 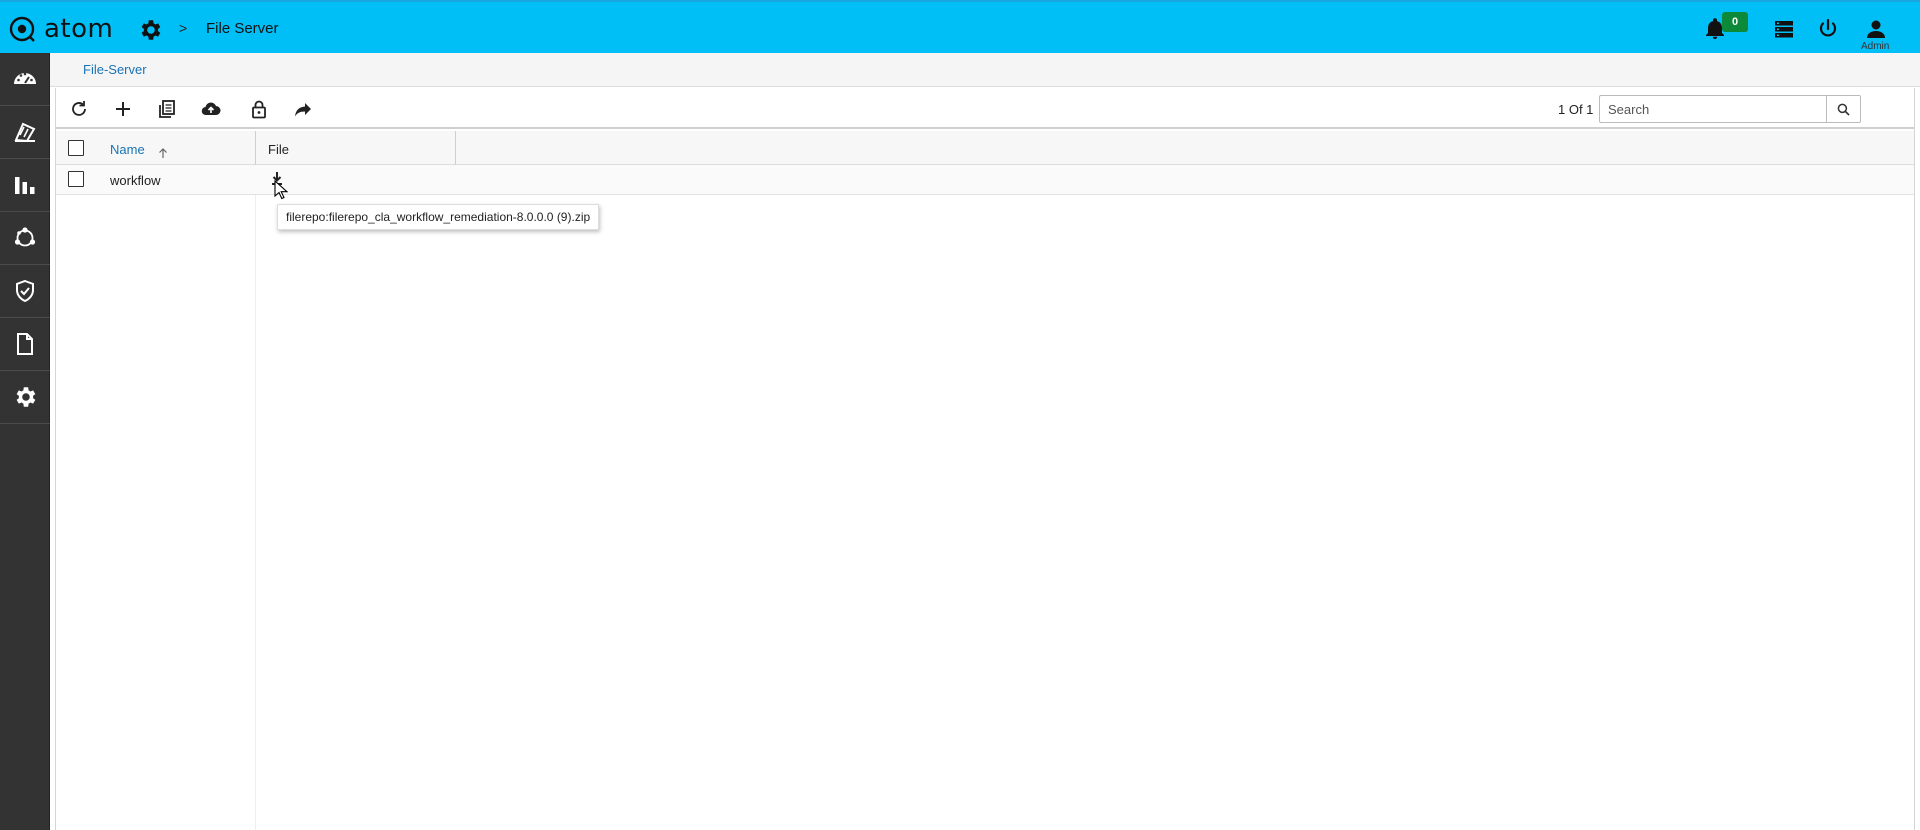 What do you see at coordinates (25, 441) in the screenshot?
I see `sidebar` at bounding box center [25, 441].